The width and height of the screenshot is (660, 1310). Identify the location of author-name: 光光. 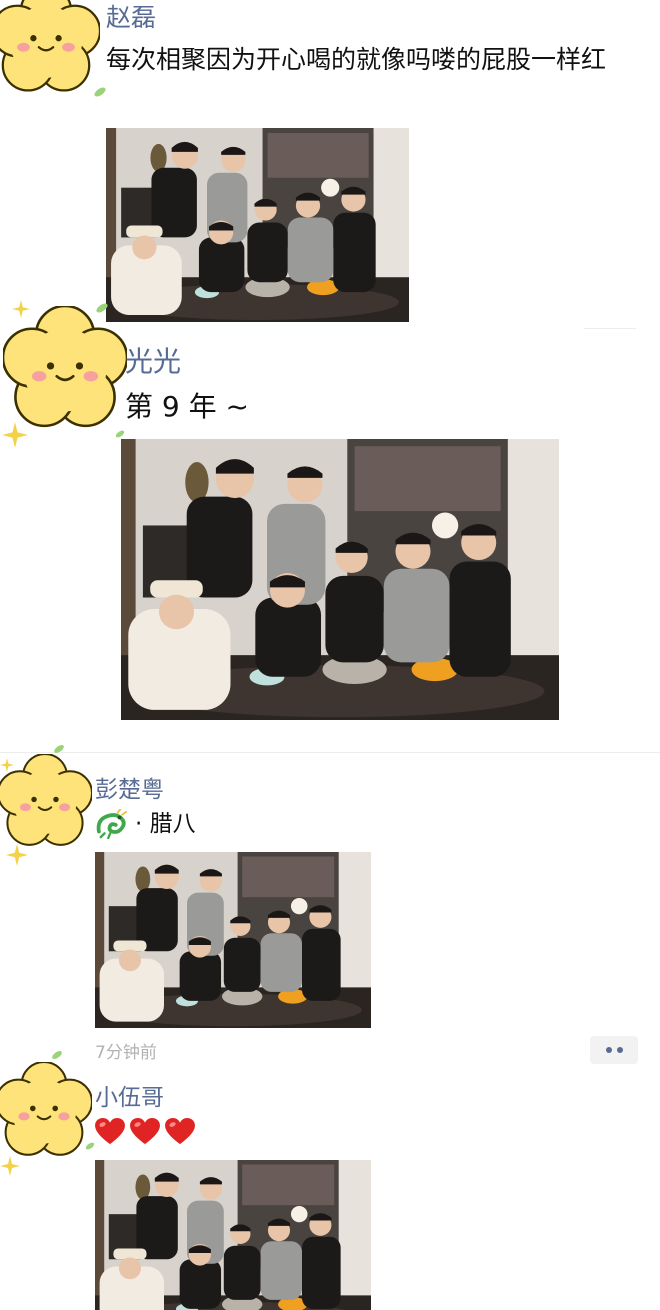
(153, 360).